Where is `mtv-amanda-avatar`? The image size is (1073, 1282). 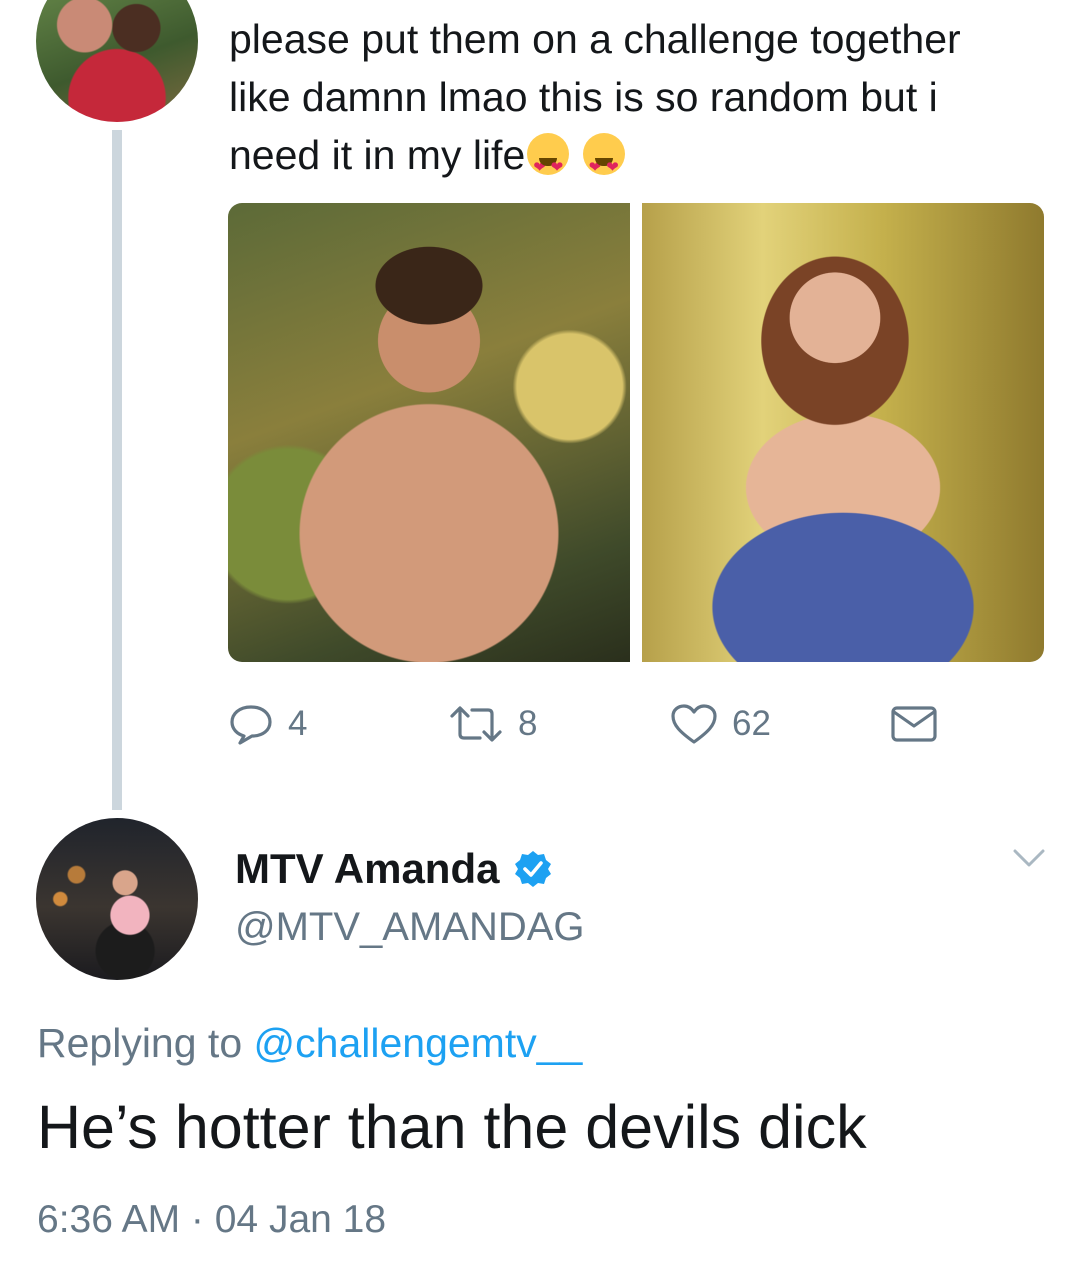
mtv-amanda-avatar is located at coordinates (117, 899).